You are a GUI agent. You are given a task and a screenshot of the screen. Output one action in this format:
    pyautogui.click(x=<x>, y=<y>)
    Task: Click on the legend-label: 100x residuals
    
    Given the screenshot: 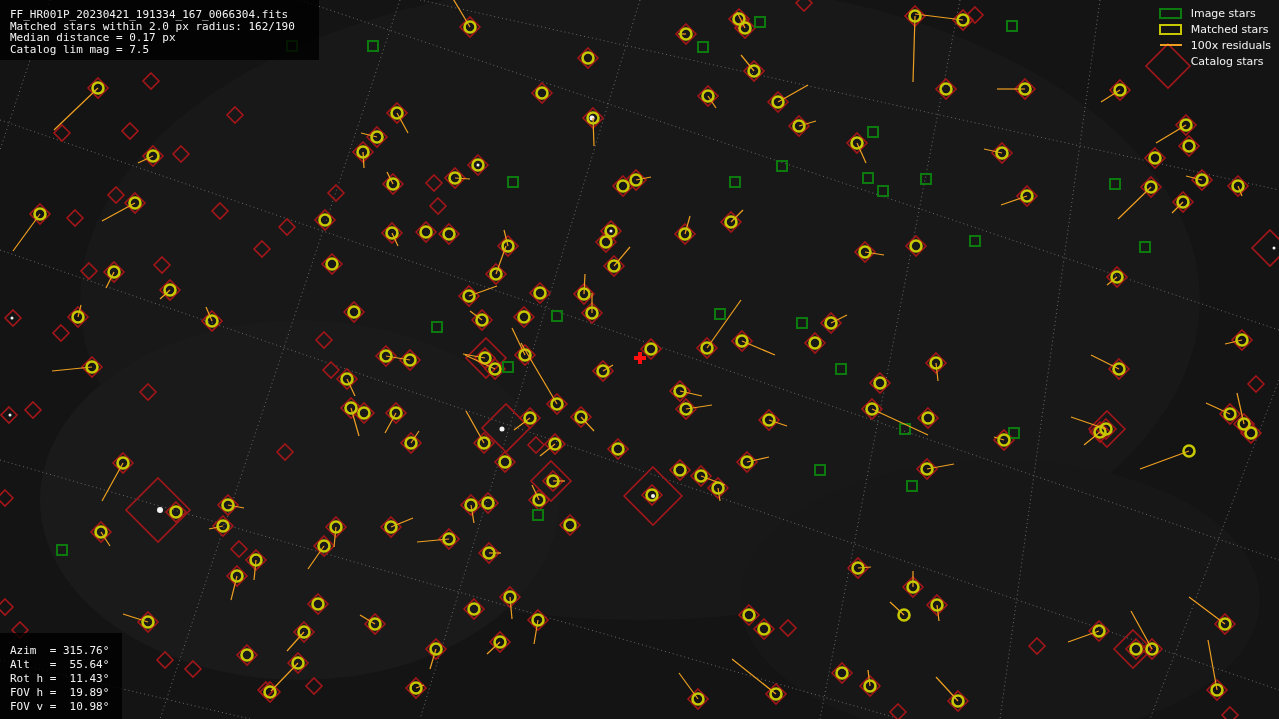 What is the action you would take?
    pyautogui.click(x=1230, y=45)
    